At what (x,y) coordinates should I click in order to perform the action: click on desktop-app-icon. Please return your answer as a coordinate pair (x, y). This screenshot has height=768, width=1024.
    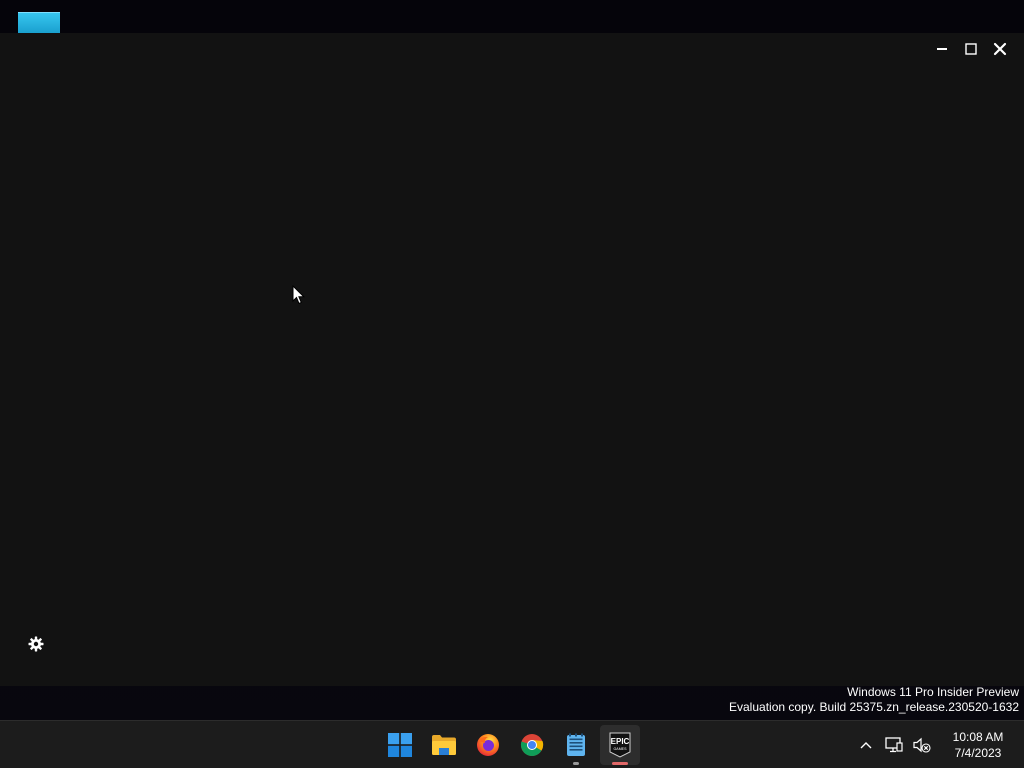
    Looking at the image, I should click on (39, 22).